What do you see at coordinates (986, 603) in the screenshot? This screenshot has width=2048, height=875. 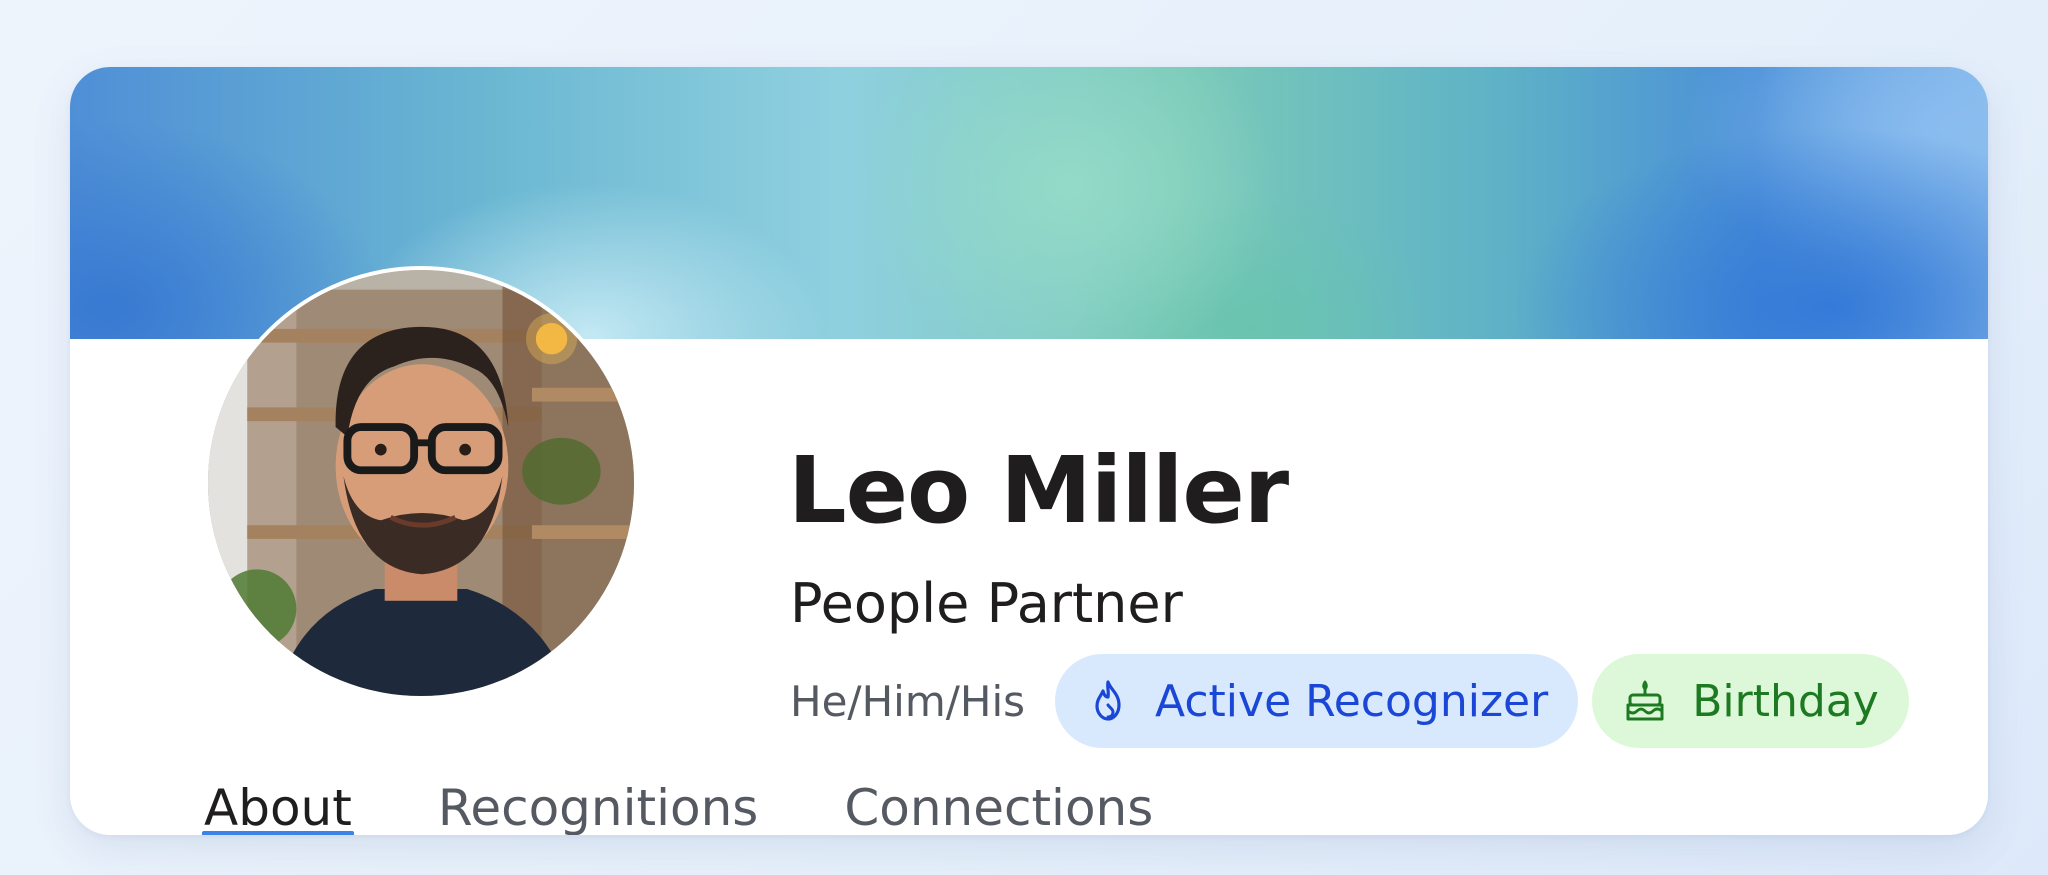 I see `job-title: People Partner` at bounding box center [986, 603].